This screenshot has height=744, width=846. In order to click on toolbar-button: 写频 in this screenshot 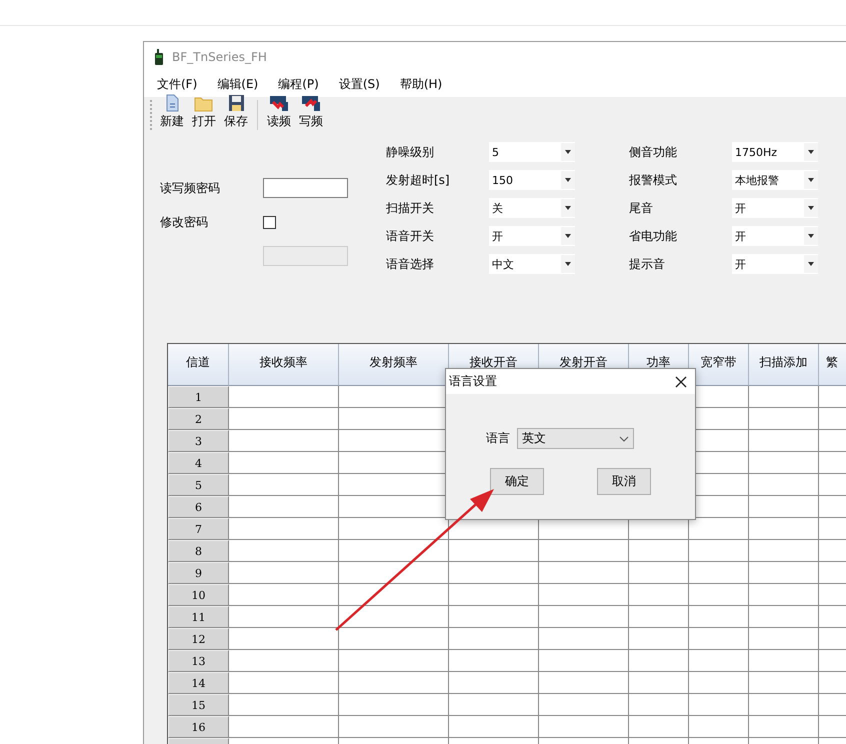, I will do `click(311, 112)`.